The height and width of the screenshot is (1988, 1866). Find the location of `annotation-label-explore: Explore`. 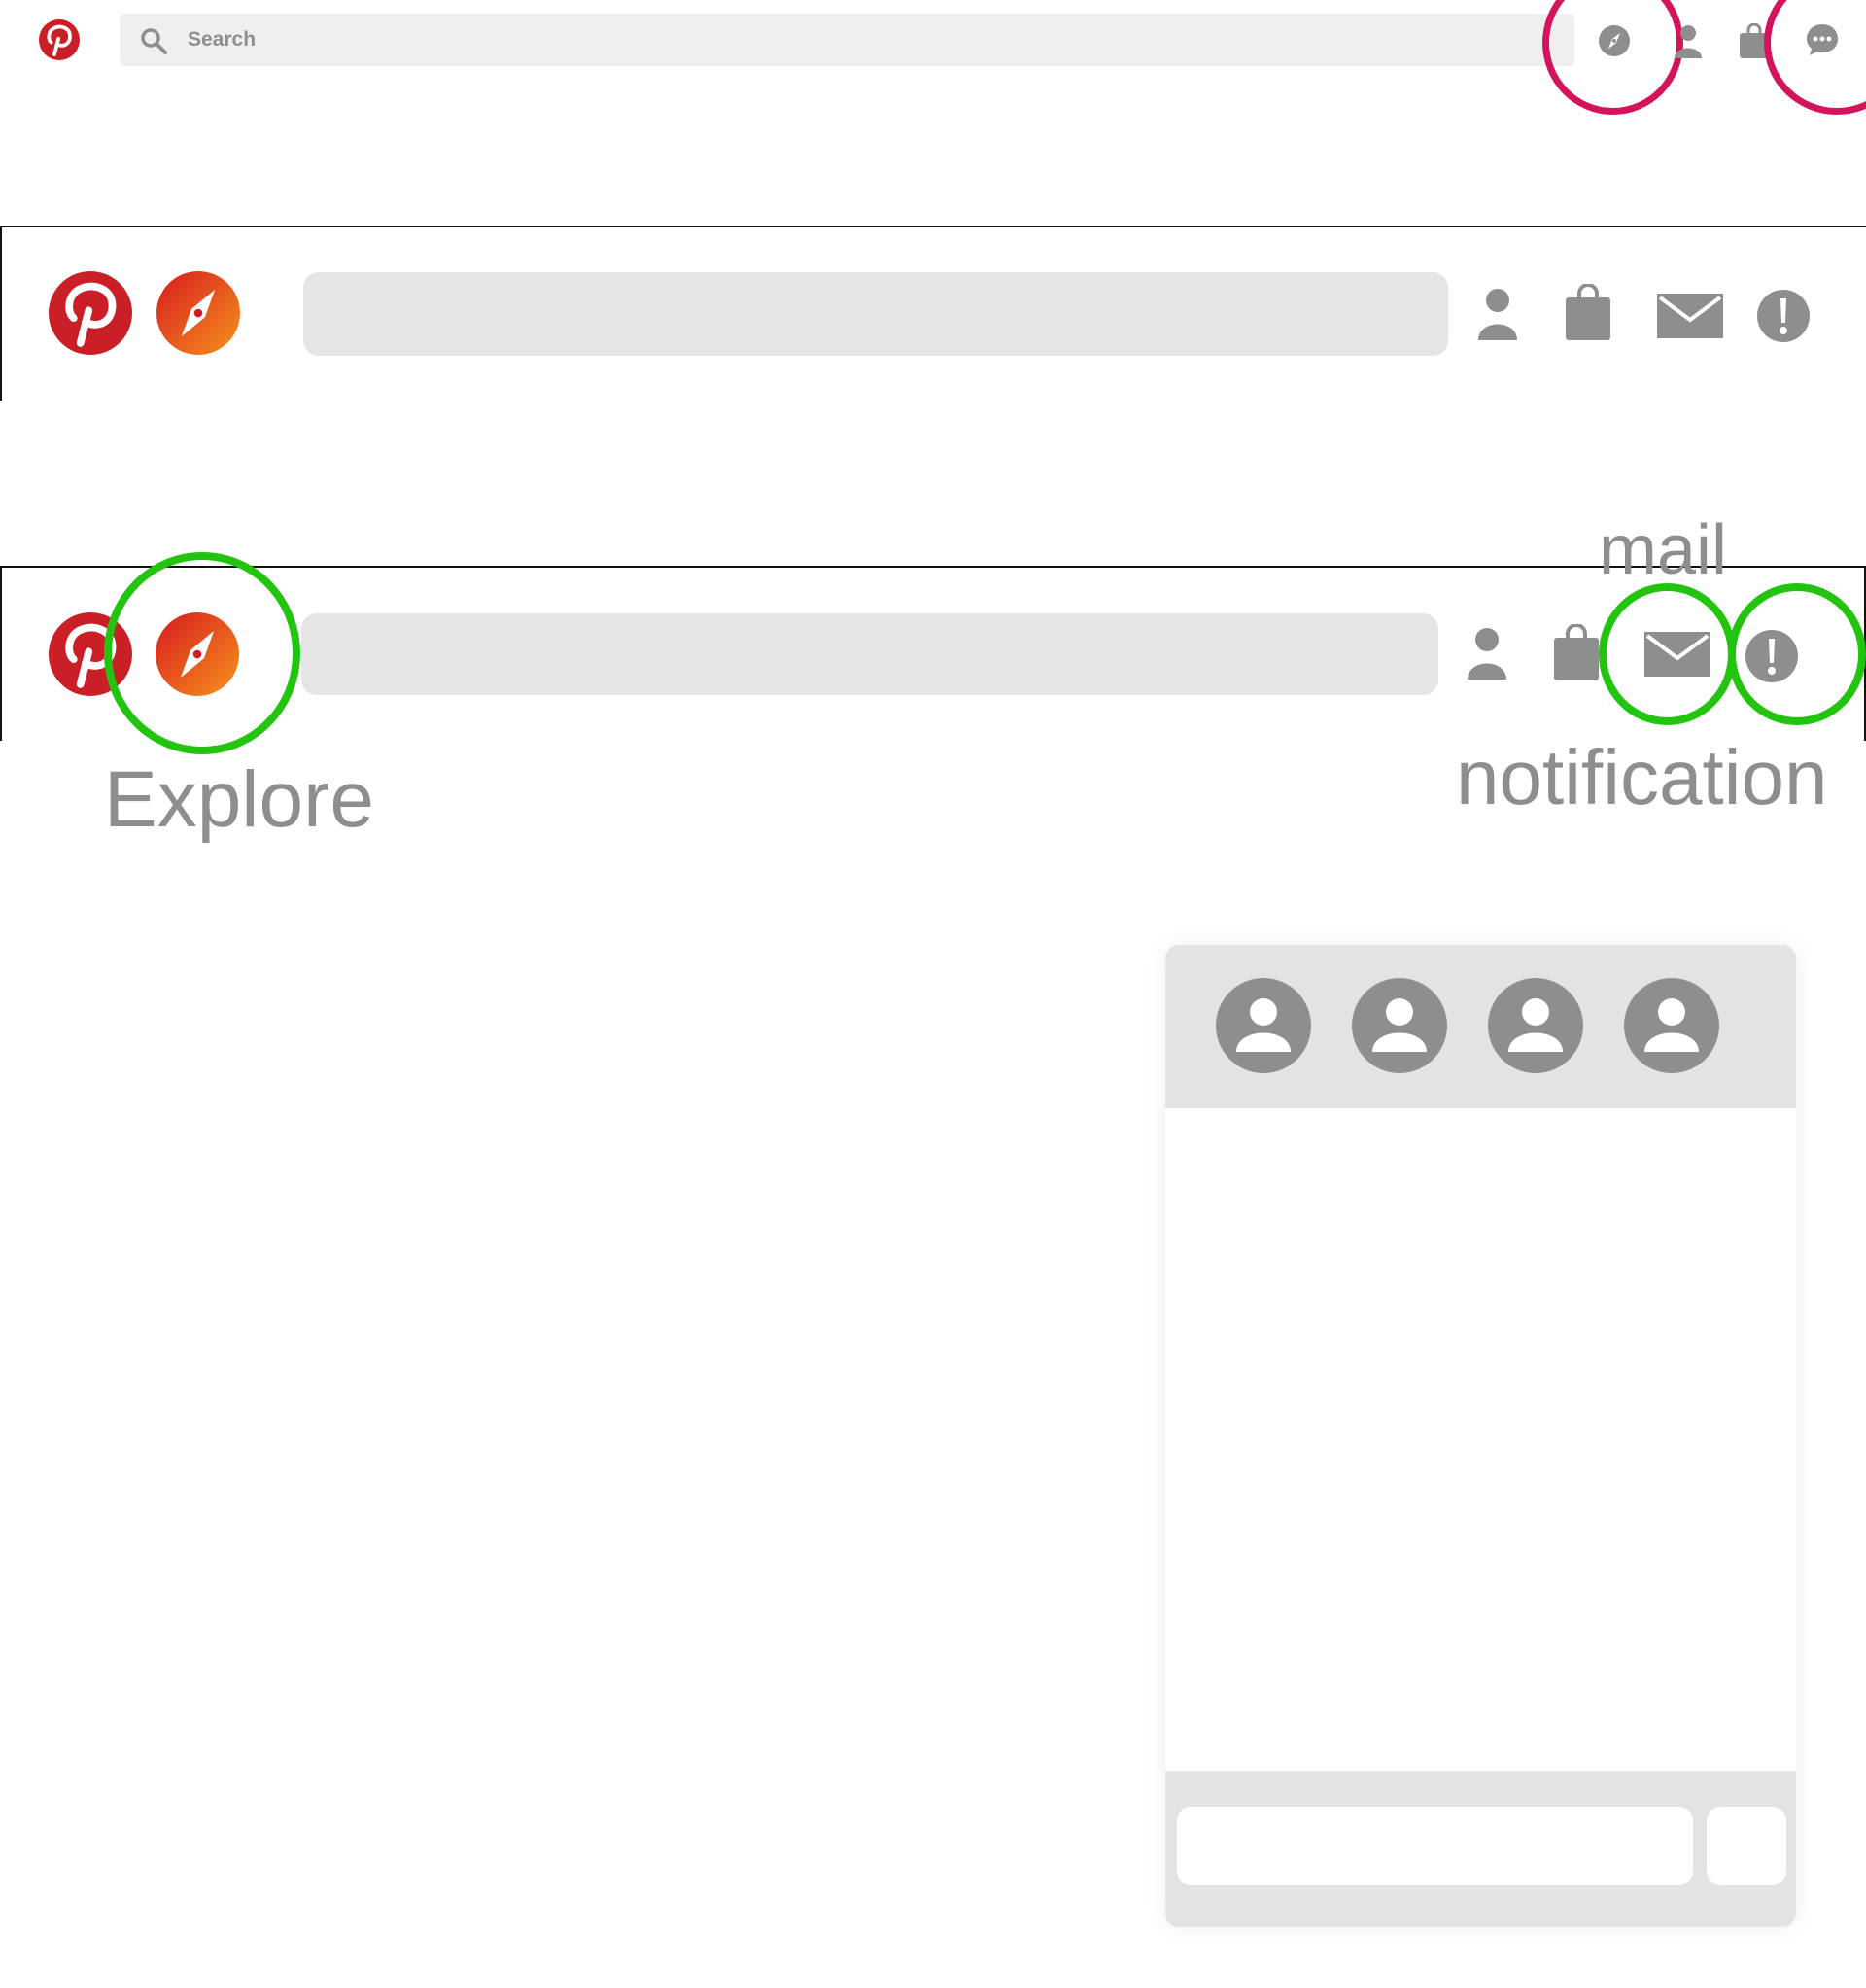

annotation-label-explore: Explore is located at coordinates (239, 799).